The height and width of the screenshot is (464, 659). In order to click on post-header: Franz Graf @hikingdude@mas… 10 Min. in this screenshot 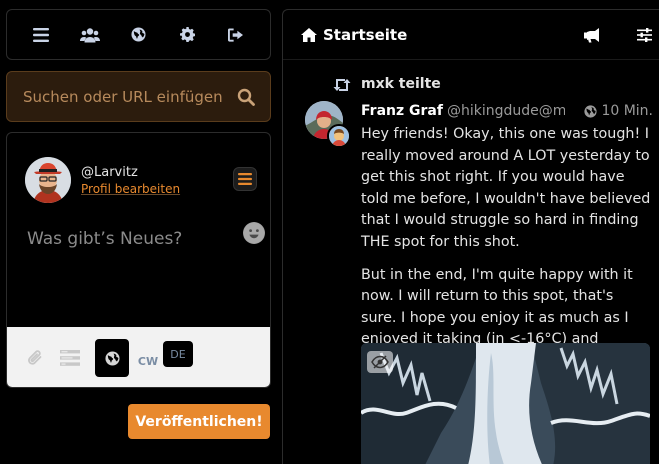, I will do `click(509, 111)`.